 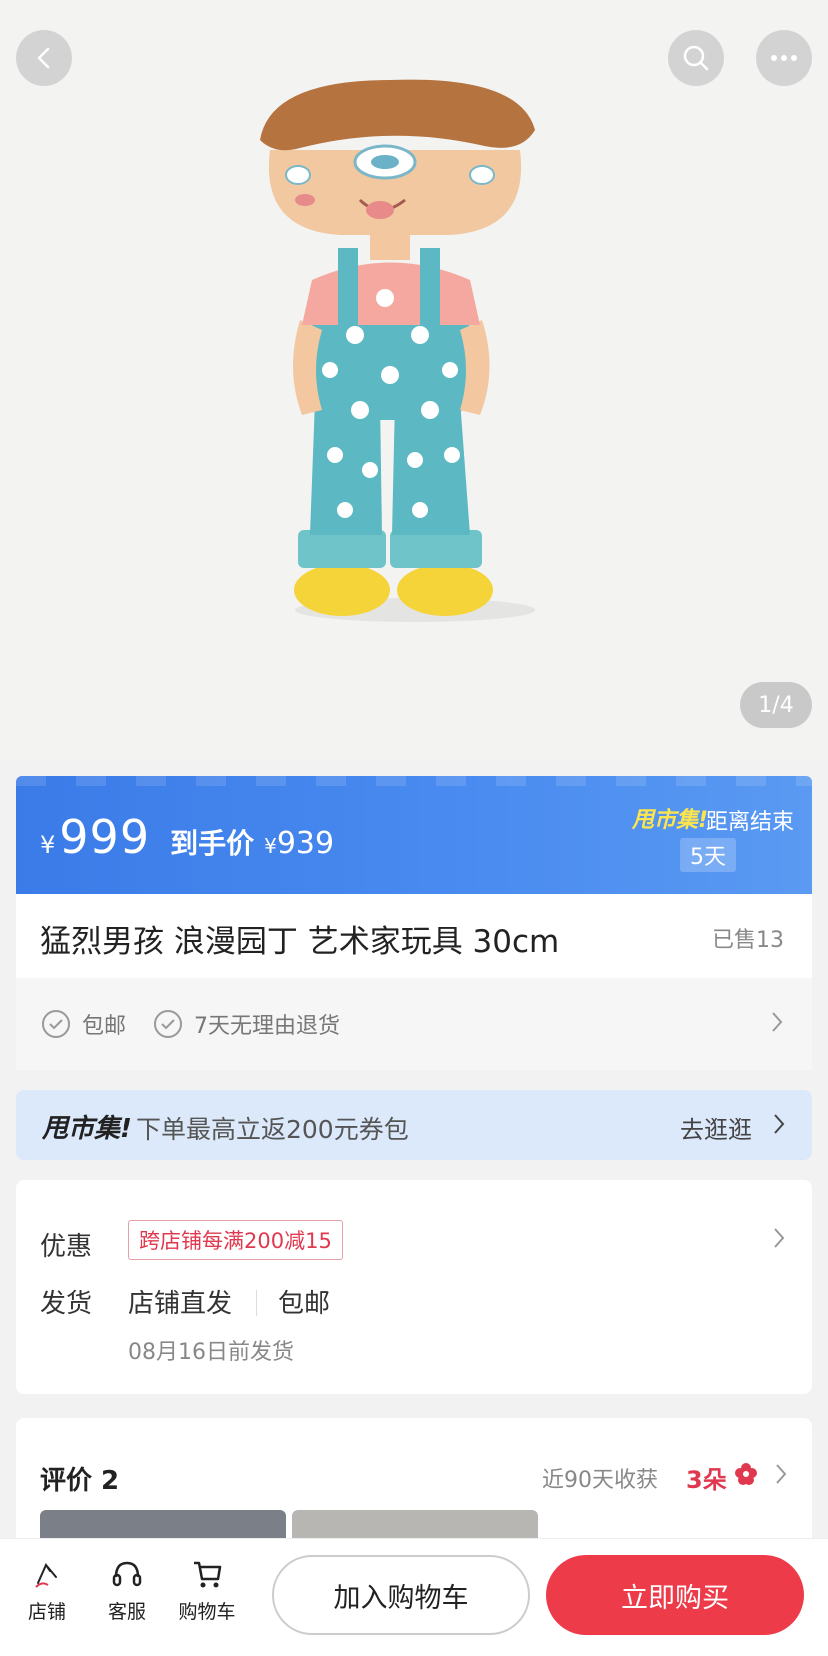 What do you see at coordinates (66, 1247) in the screenshot?
I see `discount-label: 优惠` at bounding box center [66, 1247].